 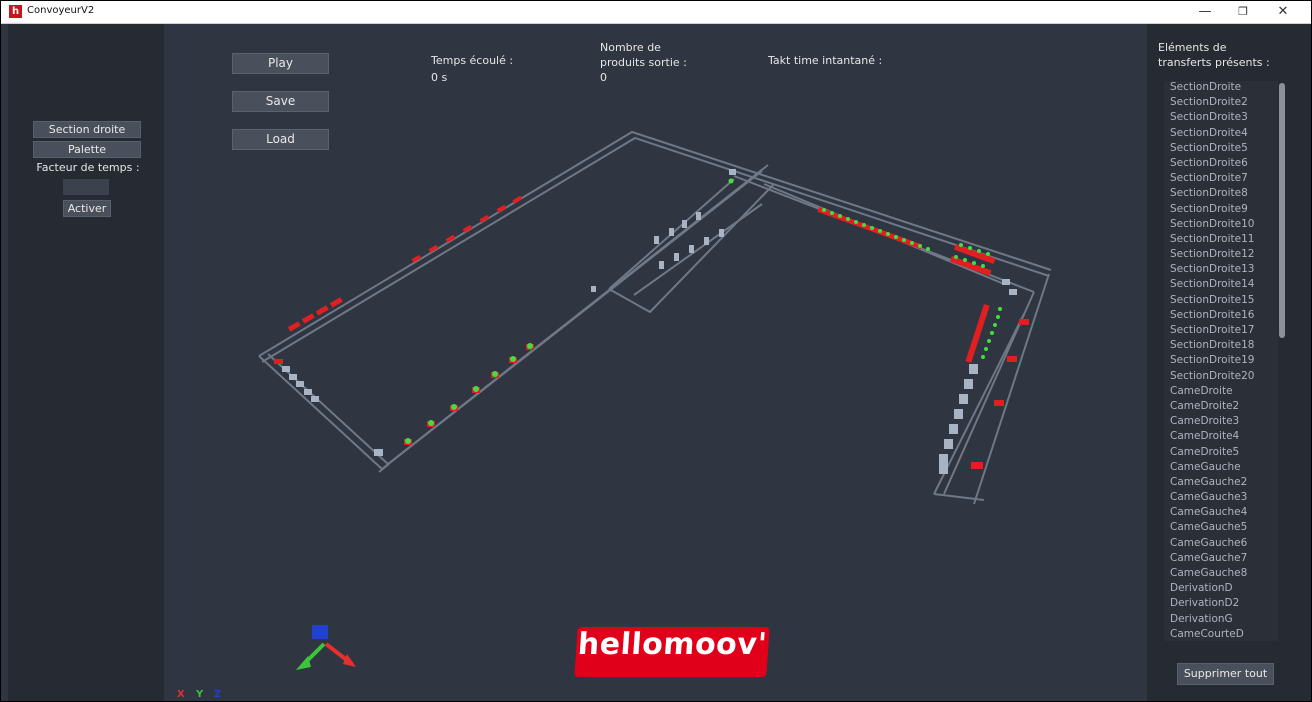 What do you see at coordinates (1221, 255) in the screenshot?
I see `list-item: SectionDroite12` at bounding box center [1221, 255].